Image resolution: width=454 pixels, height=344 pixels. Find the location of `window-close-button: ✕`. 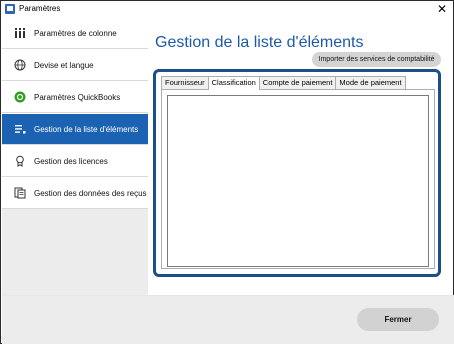

window-close-button: ✕ is located at coordinates (442, 9).